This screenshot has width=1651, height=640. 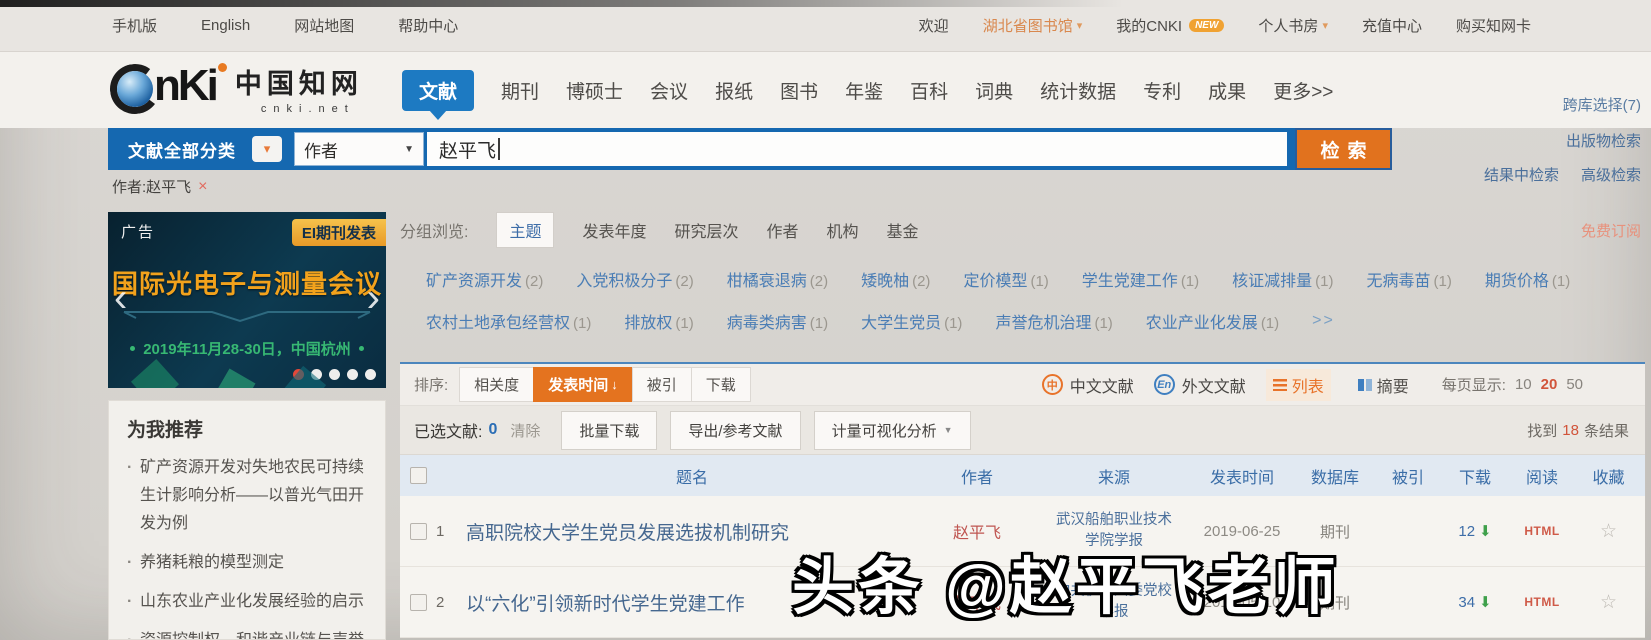 What do you see at coordinates (1475, 476) in the screenshot?
I see `col-download: 下载` at bounding box center [1475, 476].